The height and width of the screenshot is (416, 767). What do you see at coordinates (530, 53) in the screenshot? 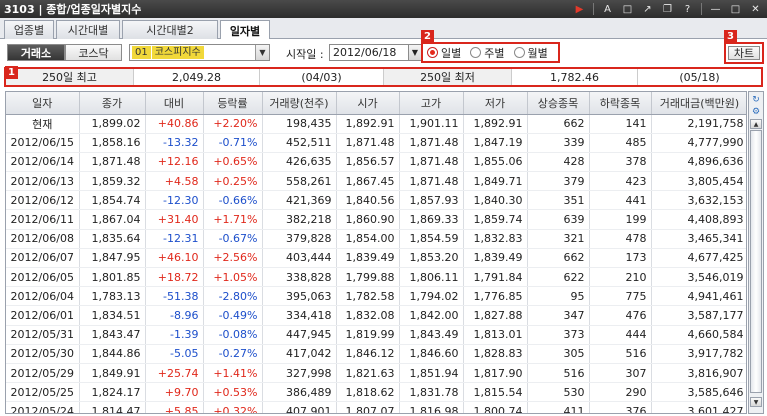
I see `radio-monthly: 월별` at bounding box center [530, 53].